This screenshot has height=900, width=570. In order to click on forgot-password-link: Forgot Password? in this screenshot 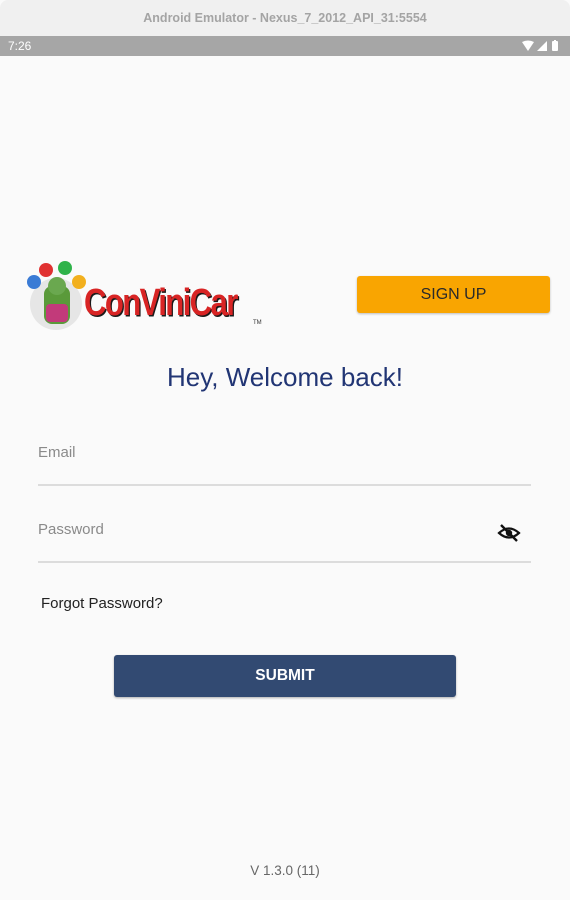, I will do `click(102, 603)`.